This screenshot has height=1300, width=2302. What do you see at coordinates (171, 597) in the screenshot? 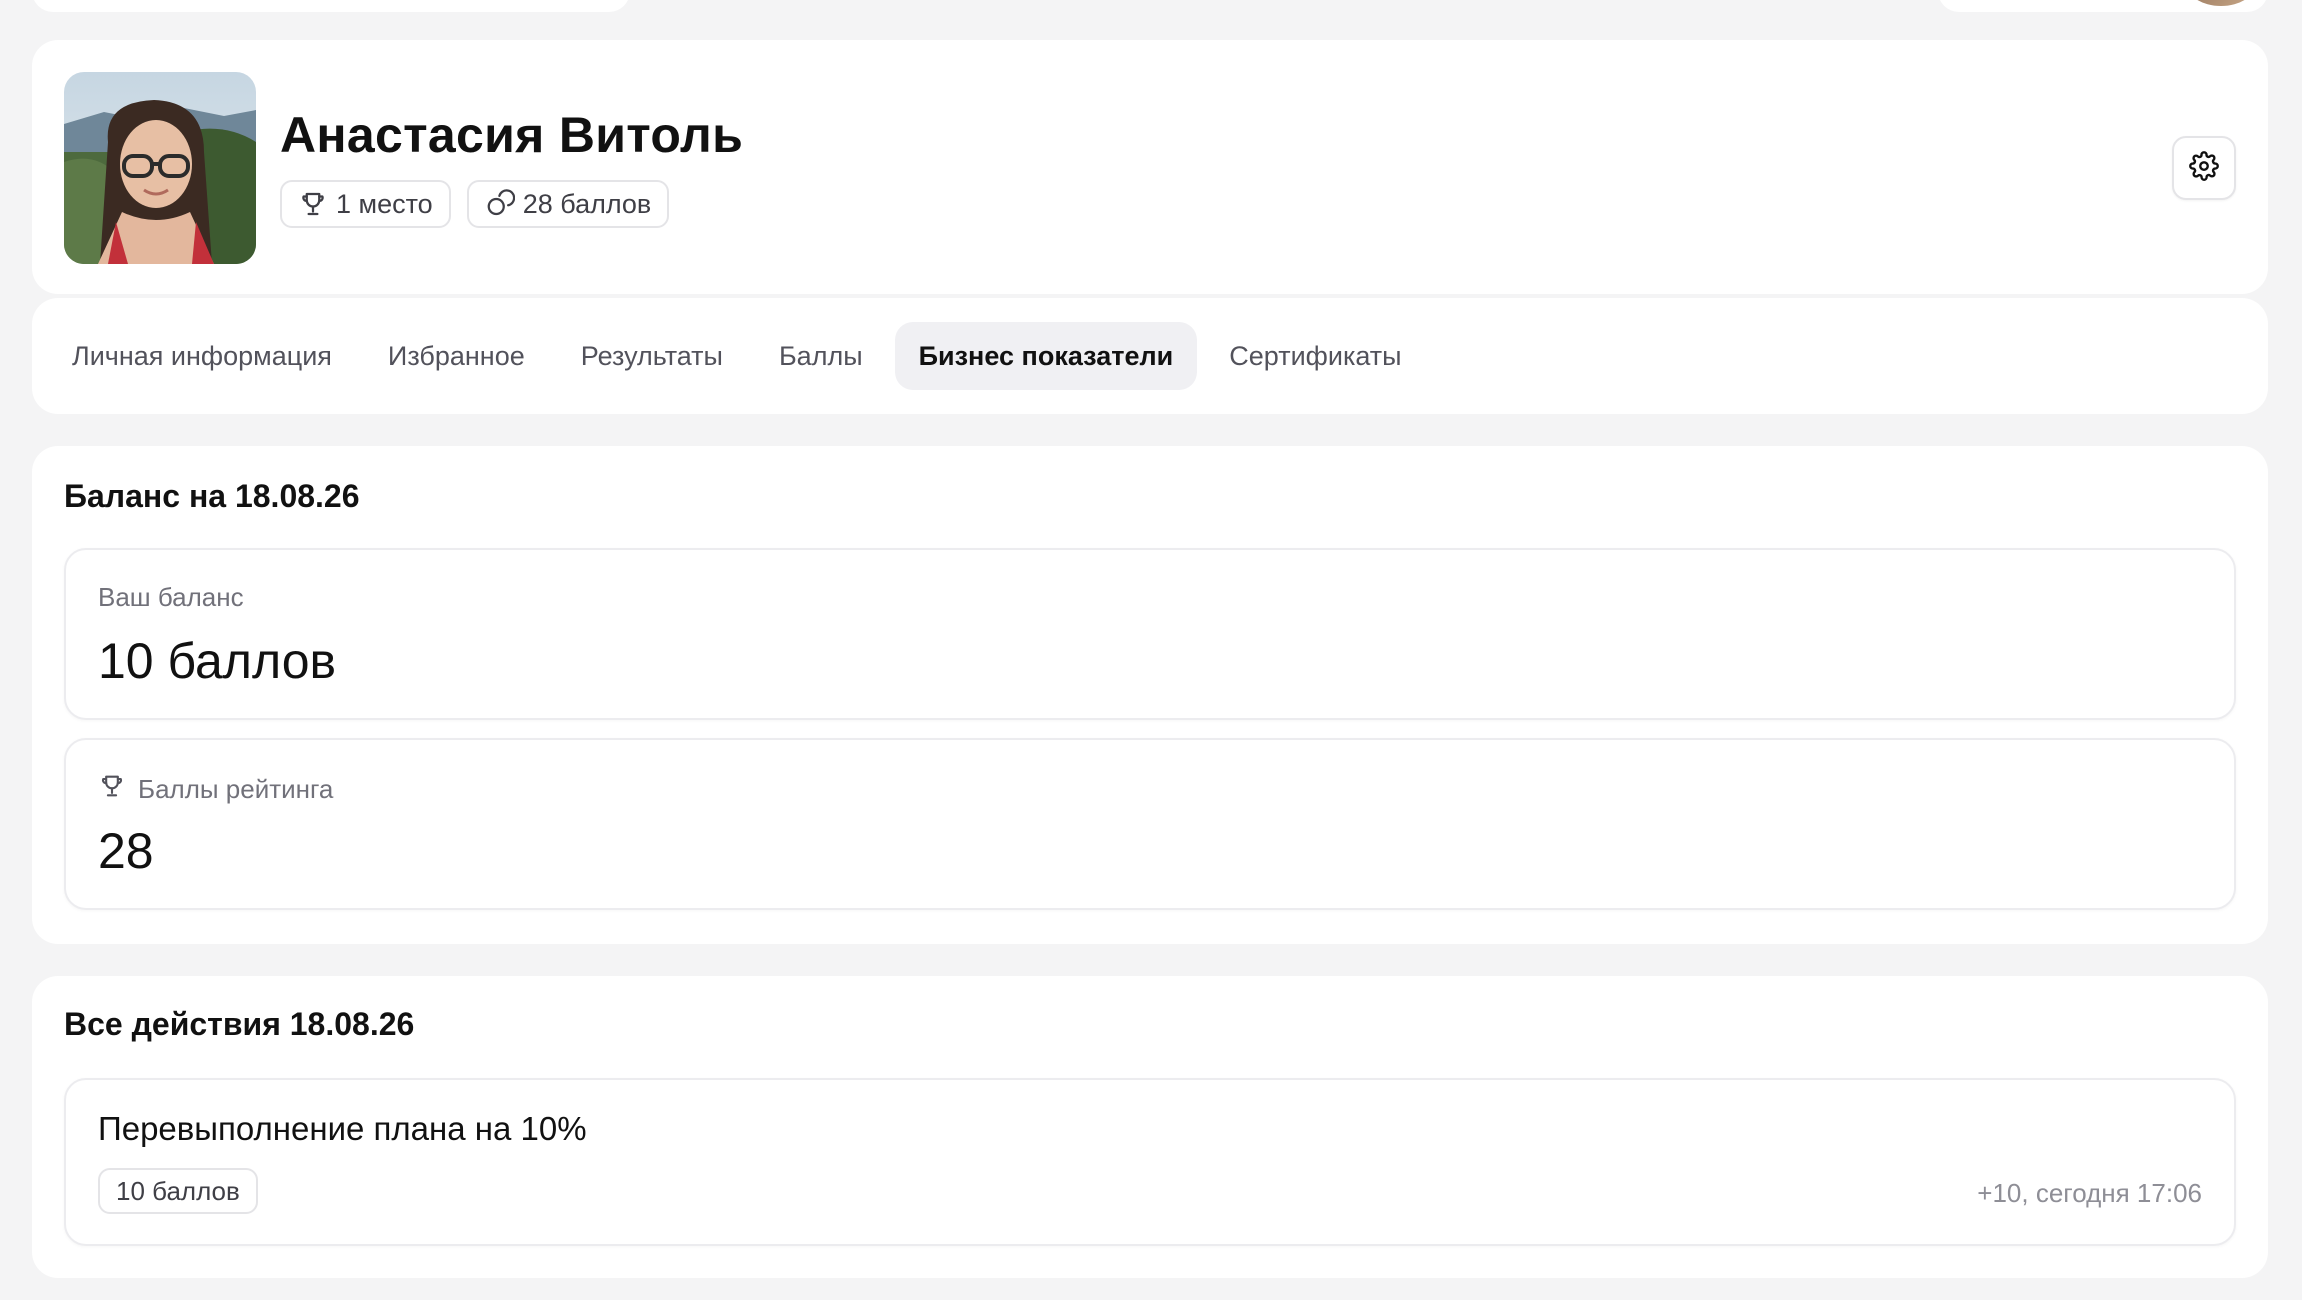
I see `your-balance-label: Ваш баланс` at bounding box center [171, 597].